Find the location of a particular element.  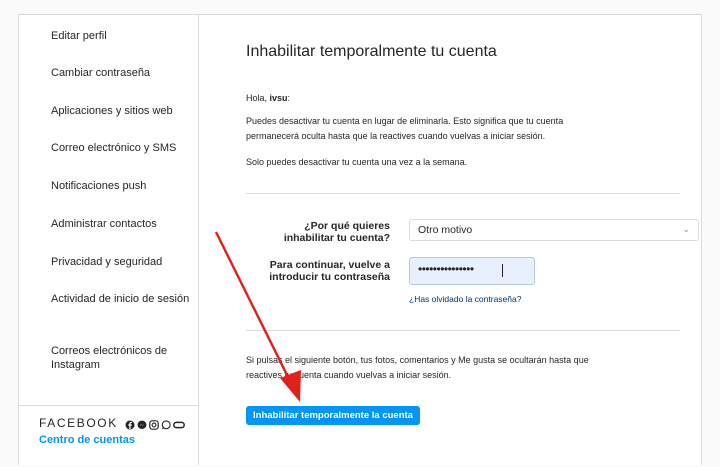

sidebar-item-push-notifications: Notificaciones push is located at coordinates (123, 186).